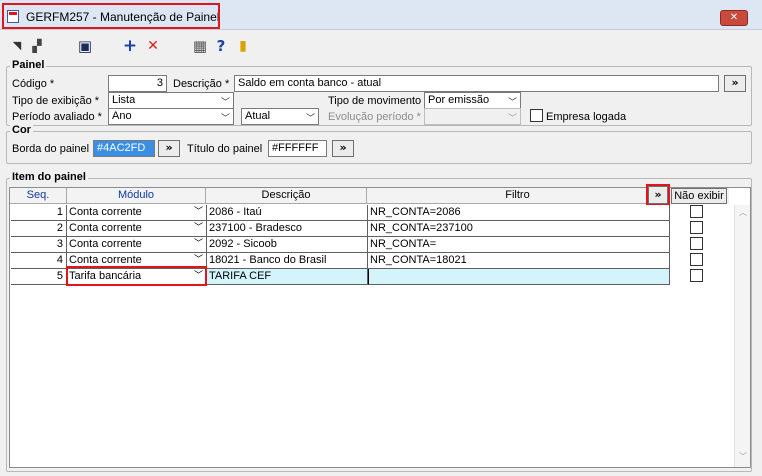 This screenshot has height=476, width=762. Describe the element at coordinates (743, 458) in the screenshot. I see `scroll-down-icon: ﹀` at that location.